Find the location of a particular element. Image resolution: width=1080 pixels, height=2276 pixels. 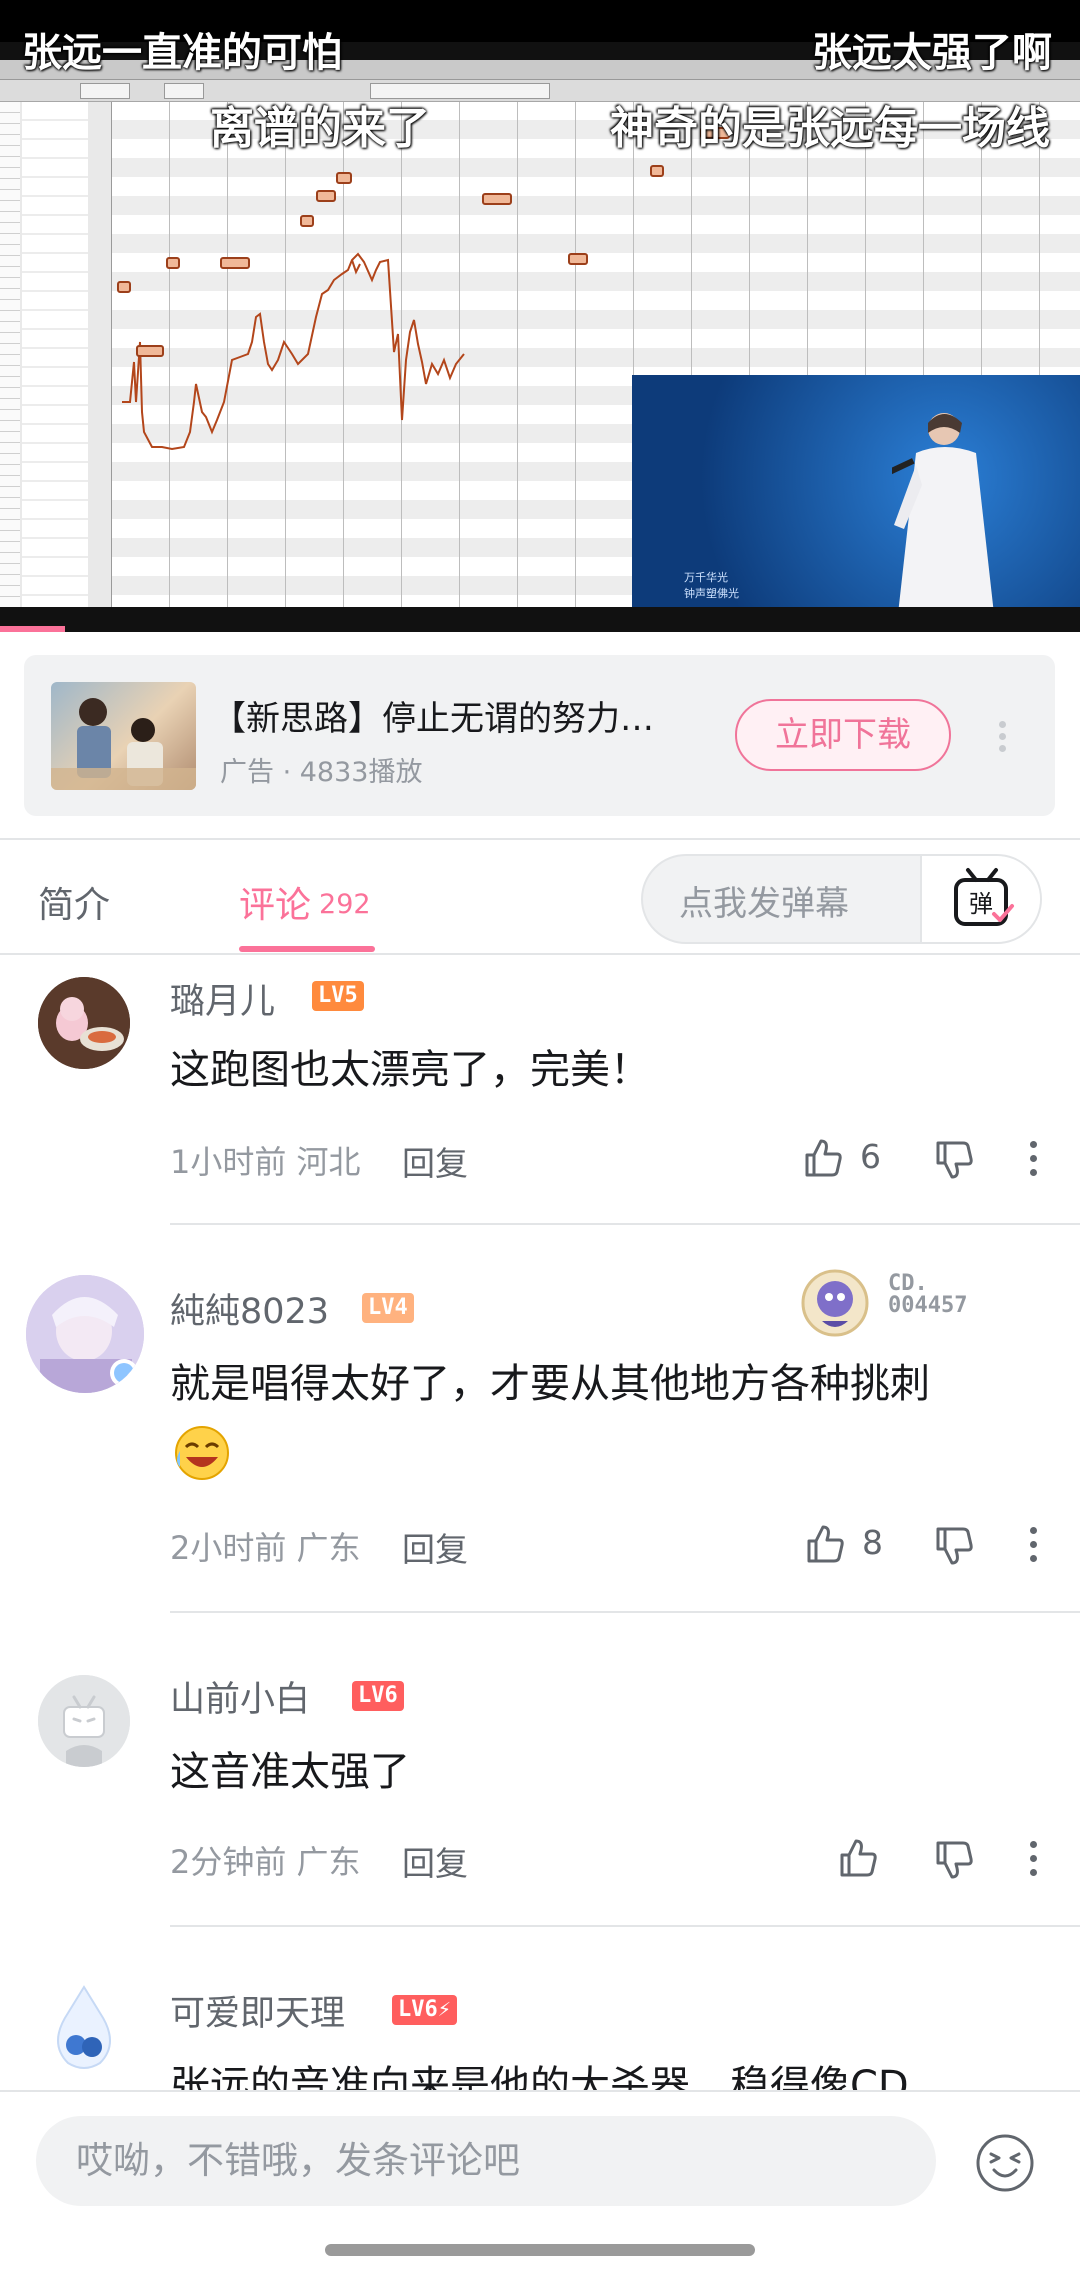

danmaku-comment: 张远一直准的可怕 is located at coordinates (182, 53).